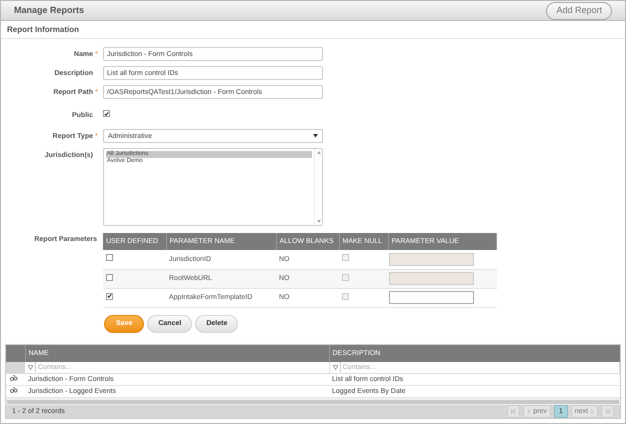 The width and height of the screenshot is (626, 424). What do you see at coordinates (529, 411) in the screenshot?
I see `chevron-left-icon` at bounding box center [529, 411].